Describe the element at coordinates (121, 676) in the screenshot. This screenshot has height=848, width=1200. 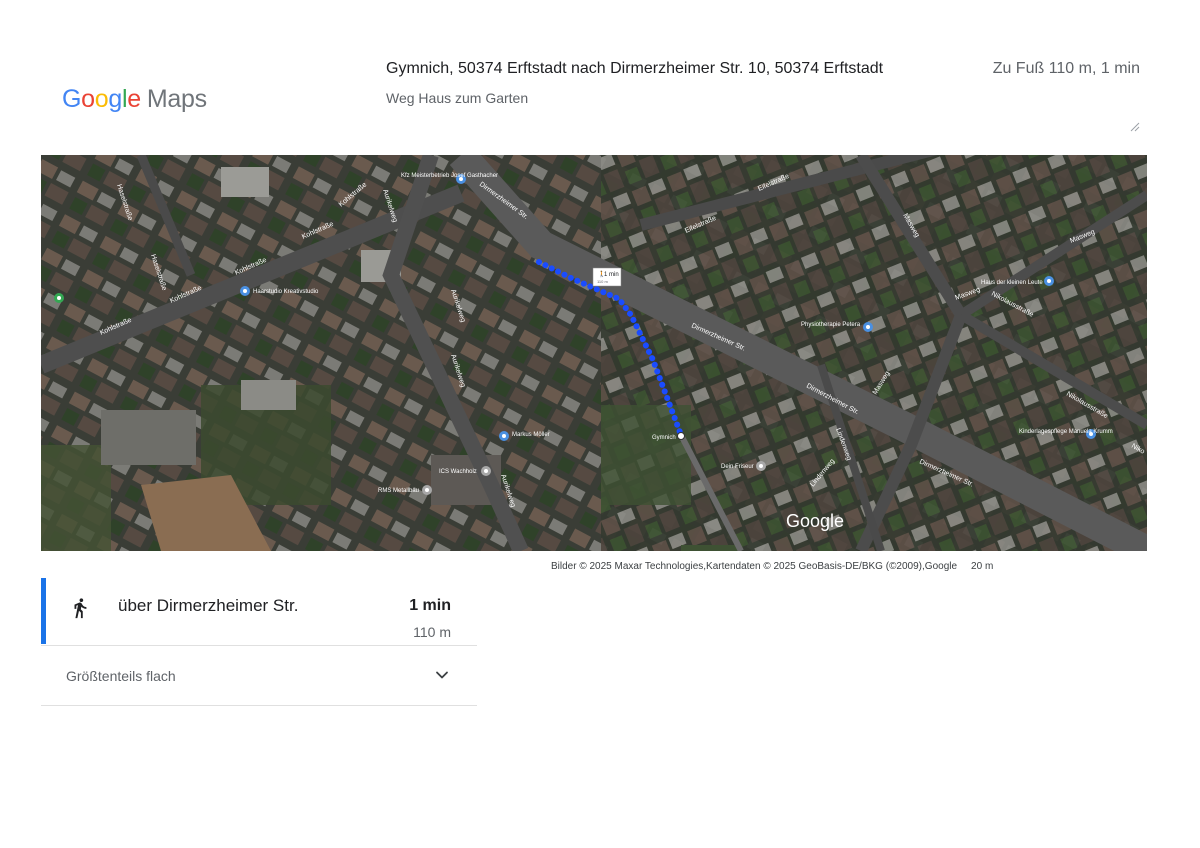
I see `terrain-label: Größtenteils flach` at that location.